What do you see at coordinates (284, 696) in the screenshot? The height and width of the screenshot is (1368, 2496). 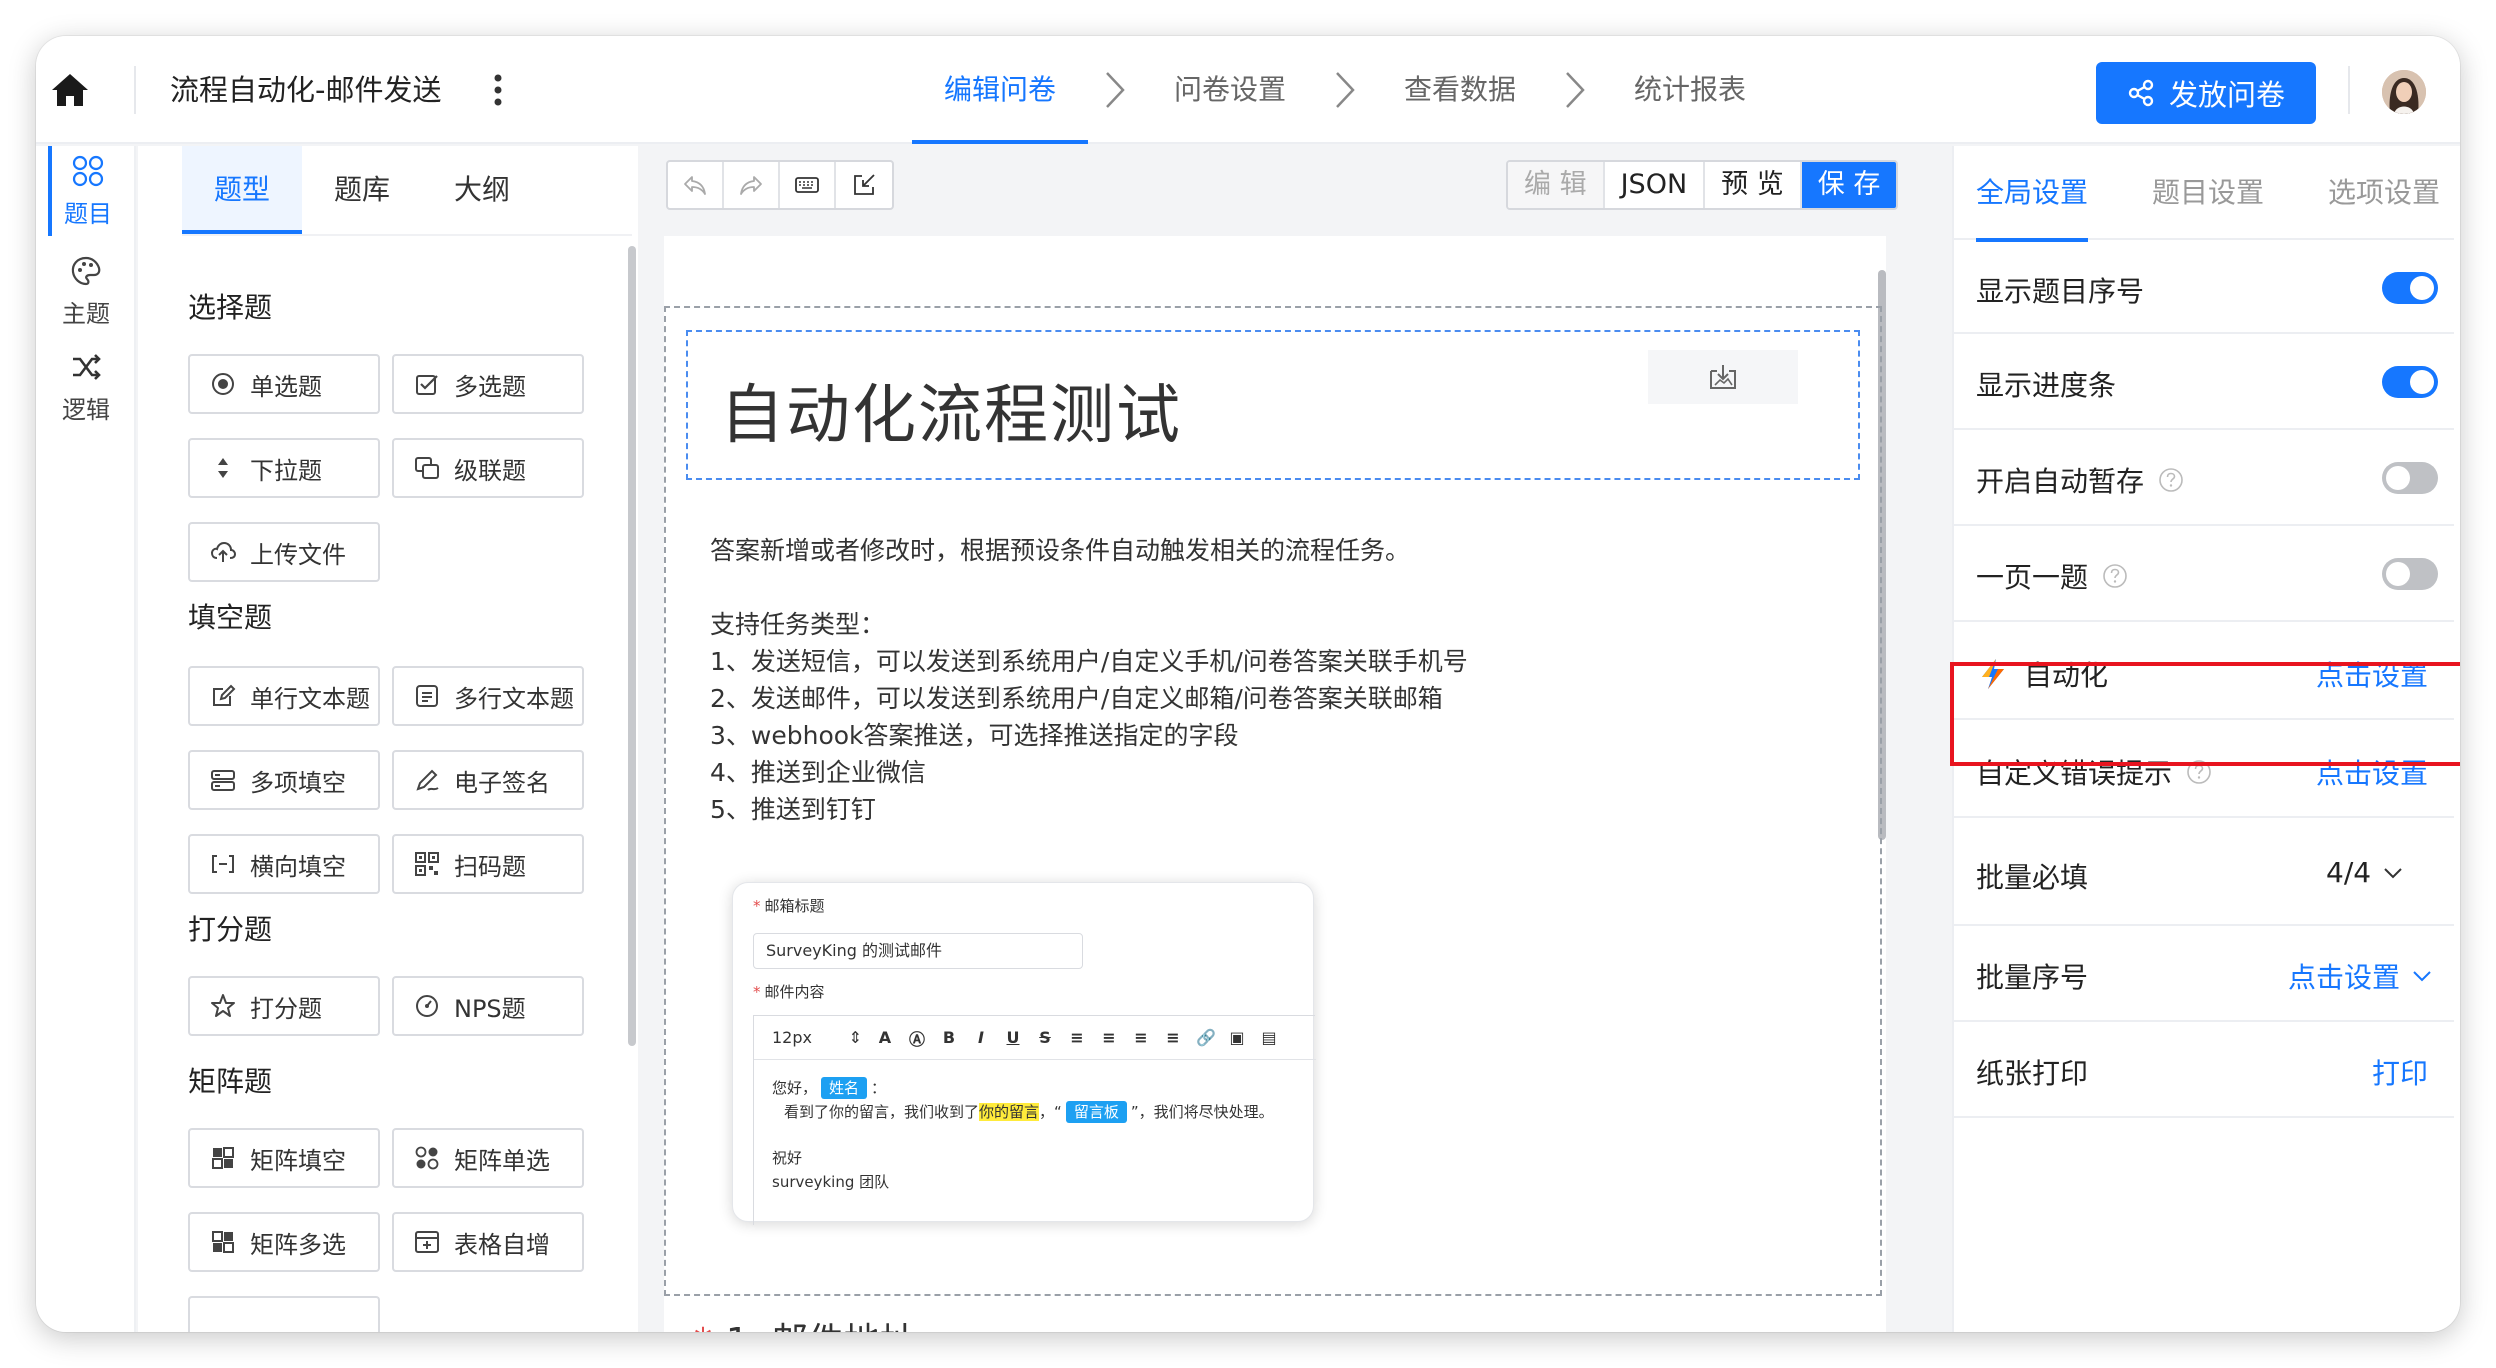 I see `qtype-single-line-text: 单行文本题` at bounding box center [284, 696].